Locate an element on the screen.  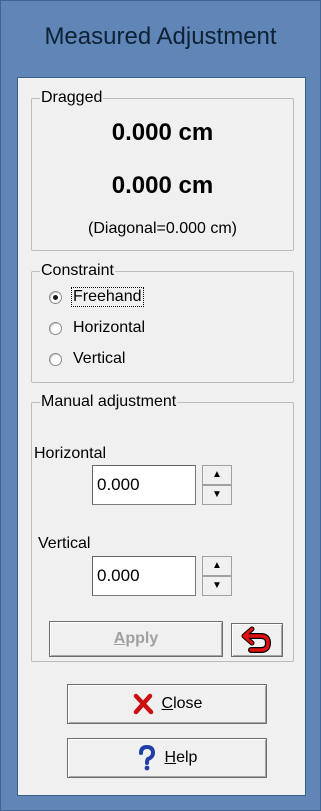
diagonal-readout: (Diagonal=0.000 cm) is located at coordinates (162, 228).